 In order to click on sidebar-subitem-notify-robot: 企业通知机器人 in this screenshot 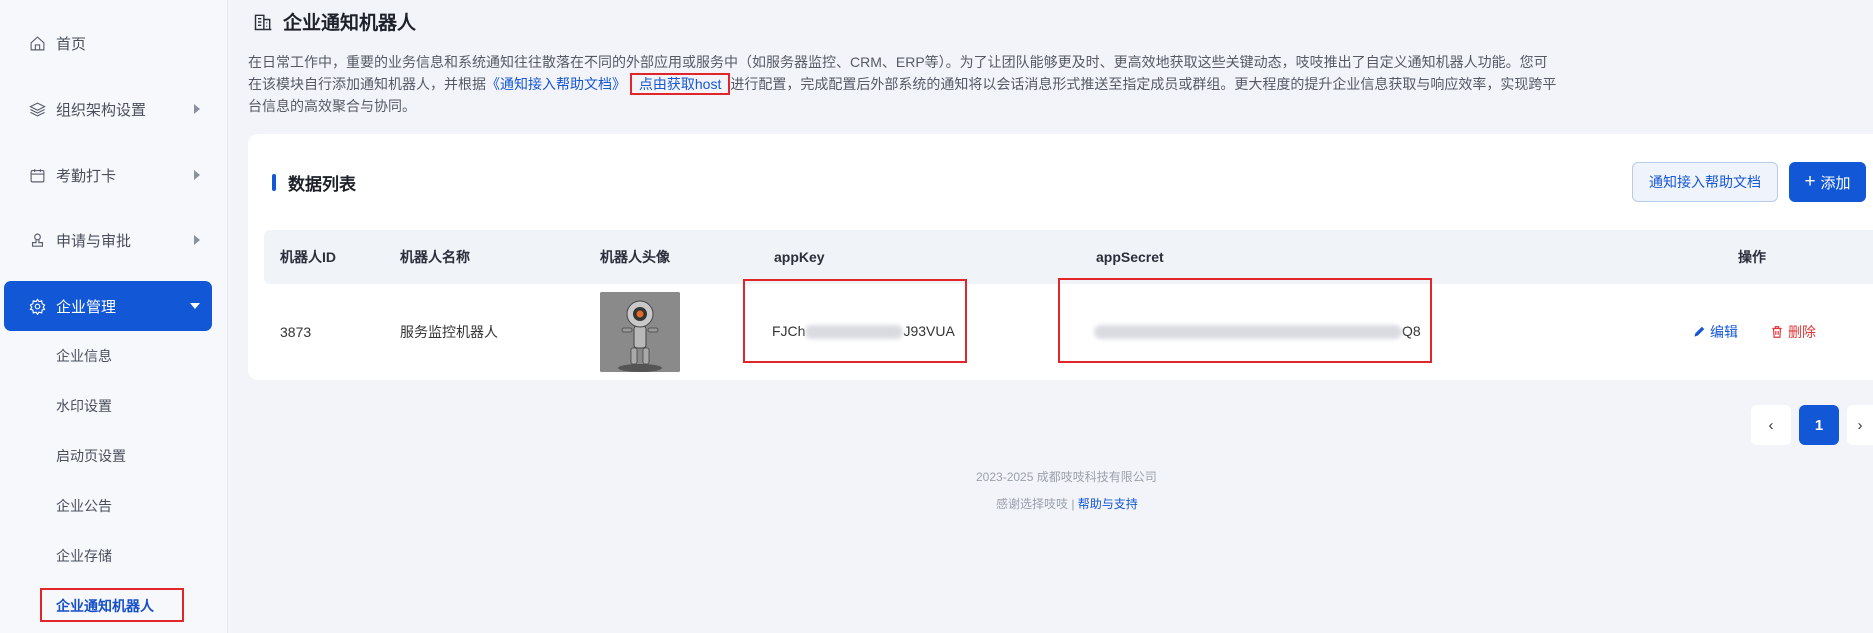, I will do `click(112, 605)`.